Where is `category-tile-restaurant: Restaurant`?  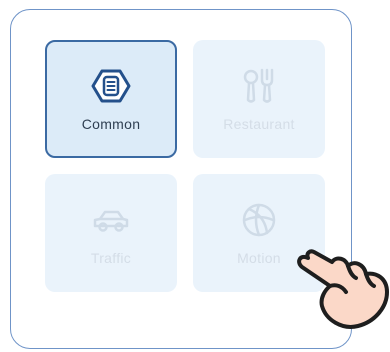
category-tile-restaurant: Restaurant is located at coordinates (259, 99).